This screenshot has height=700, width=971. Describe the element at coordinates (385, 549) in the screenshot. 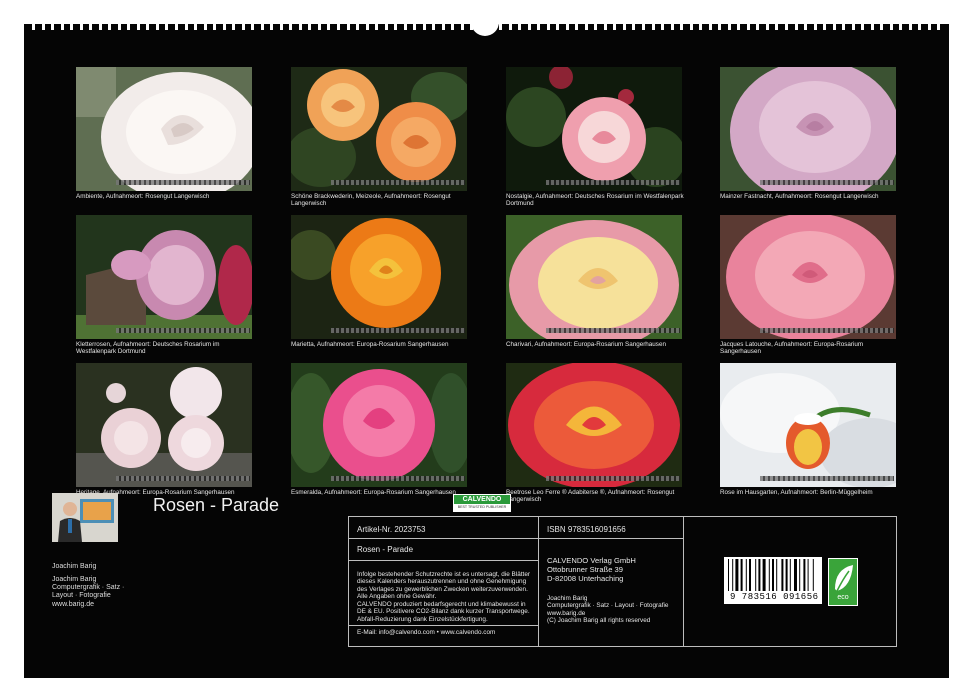

I see `product-title: Rosen - Parade` at that location.